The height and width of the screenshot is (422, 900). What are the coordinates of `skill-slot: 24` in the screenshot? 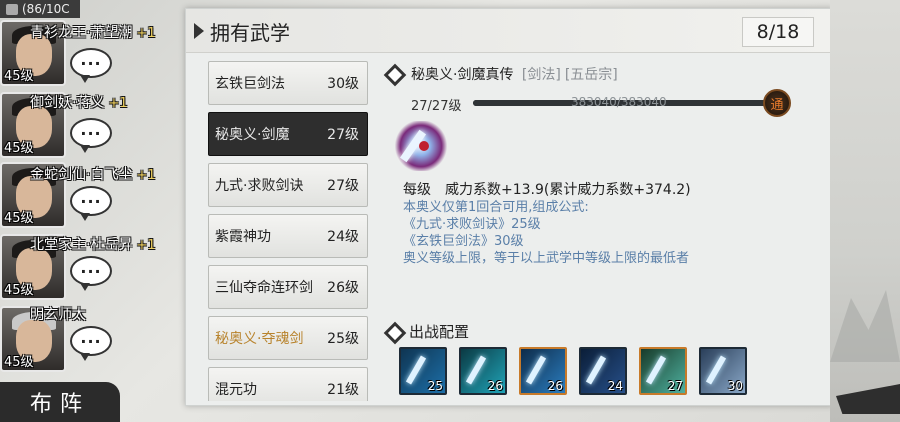 It's located at (603, 371).